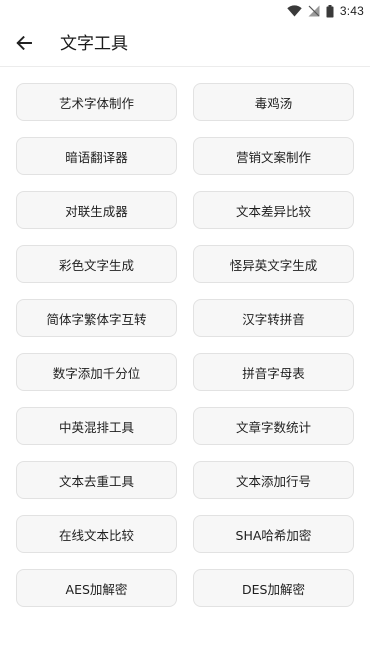 This screenshot has height=659, width=370. Describe the element at coordinates (273, 480) in the screenshot. I see `tool-button-line-numbers: 文本添加行号` at that location.